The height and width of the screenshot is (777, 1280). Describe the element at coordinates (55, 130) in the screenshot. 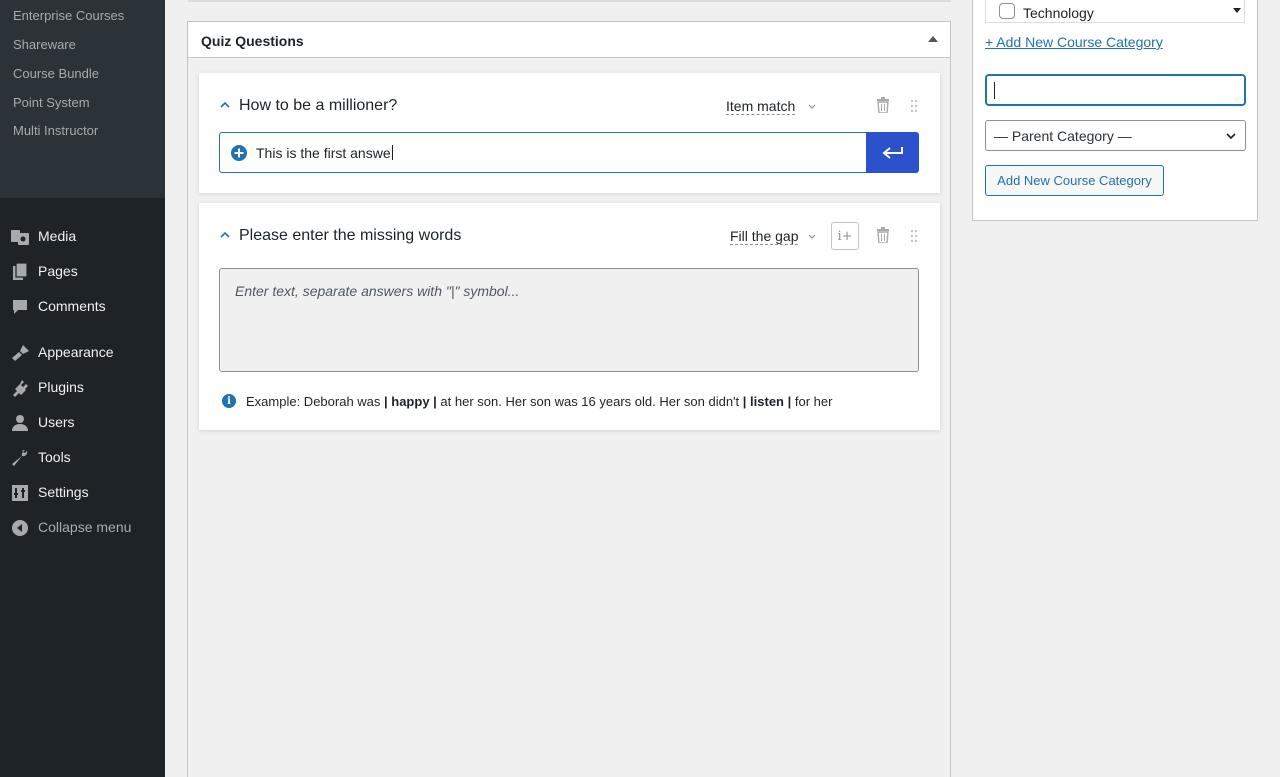

I see `submenu-item-multi-instructor: Multi Instructor` at that location.